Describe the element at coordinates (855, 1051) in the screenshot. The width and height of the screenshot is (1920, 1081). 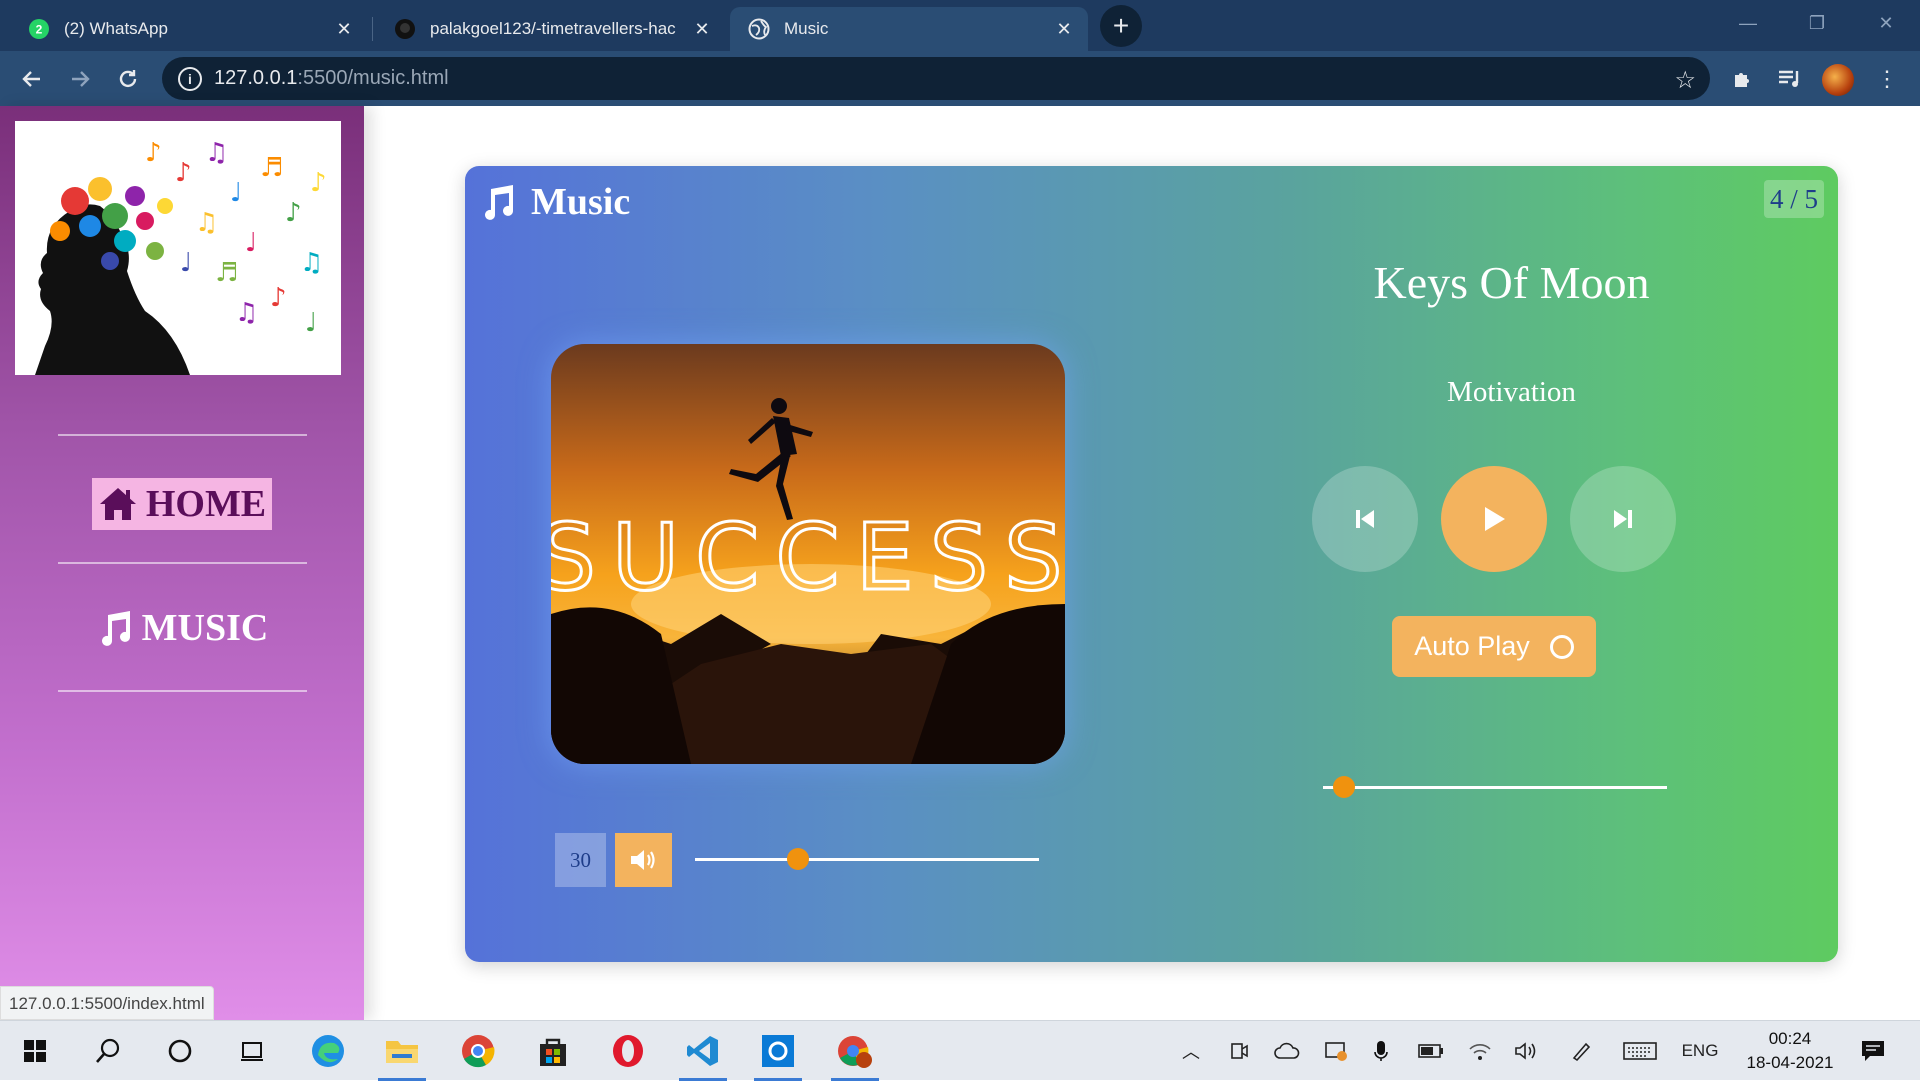
I see `chrome-profile-icon` at that location.